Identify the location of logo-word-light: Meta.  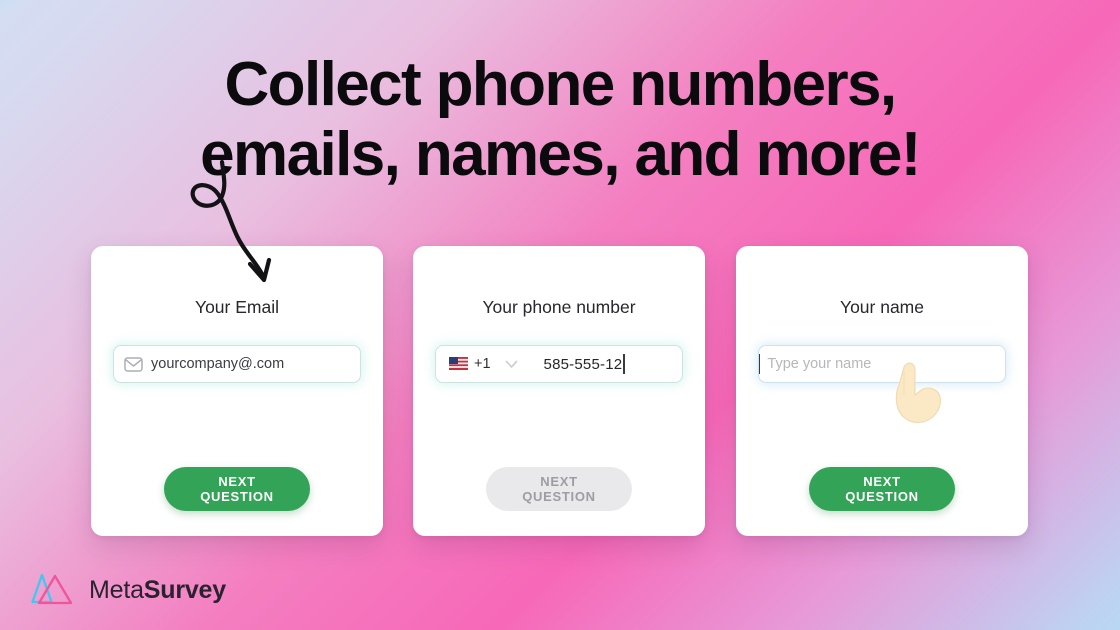
(116, 590).